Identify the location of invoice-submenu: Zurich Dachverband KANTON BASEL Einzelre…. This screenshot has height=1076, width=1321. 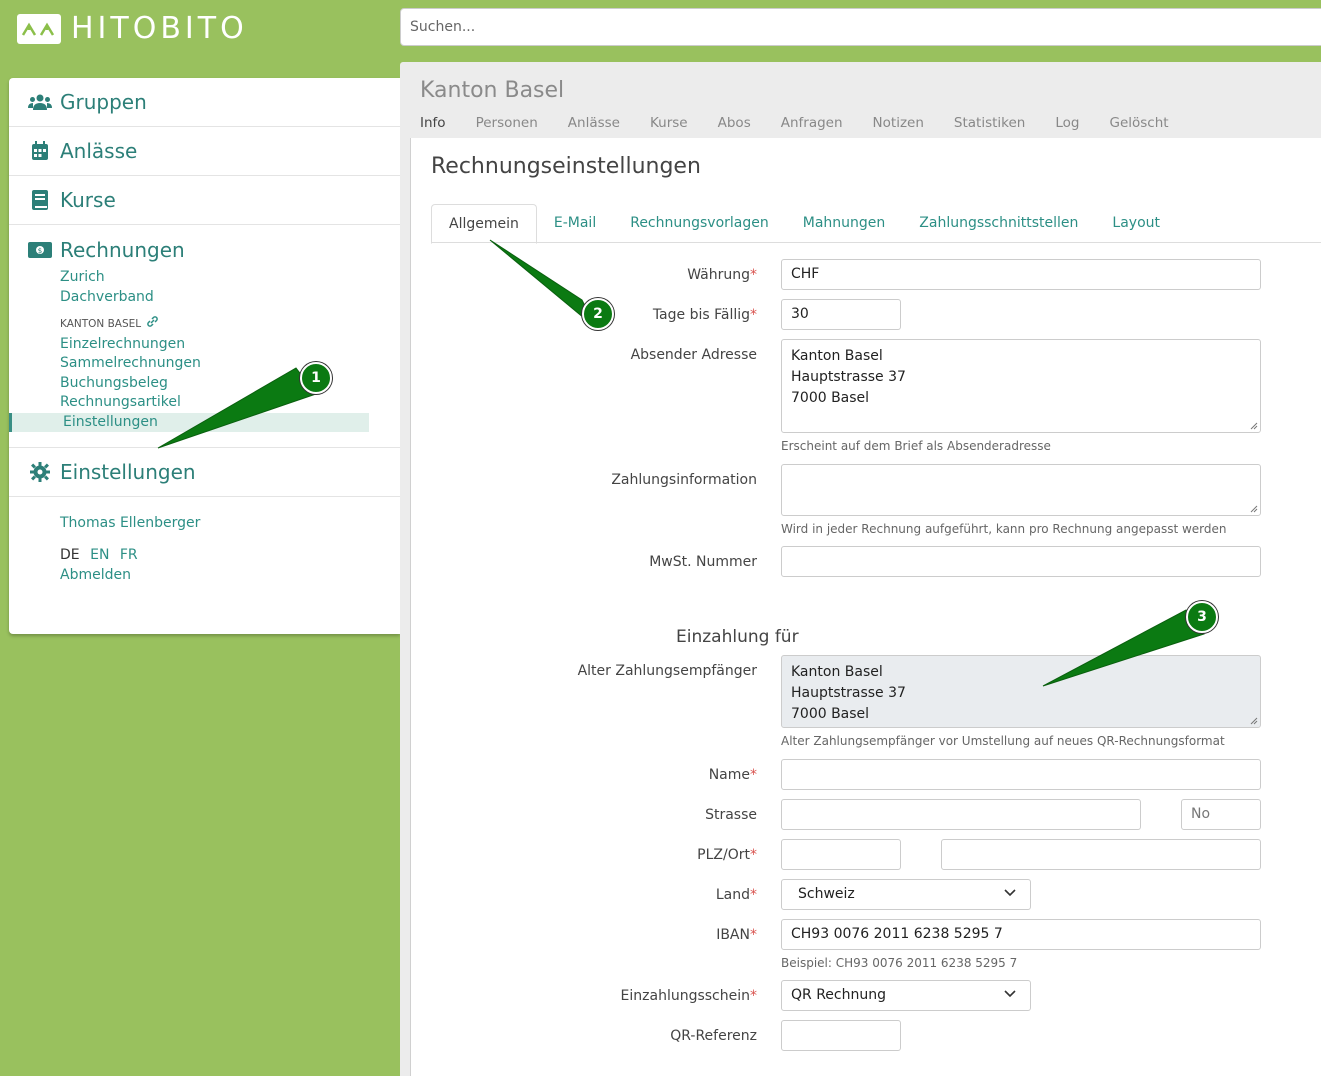
(204, 350).